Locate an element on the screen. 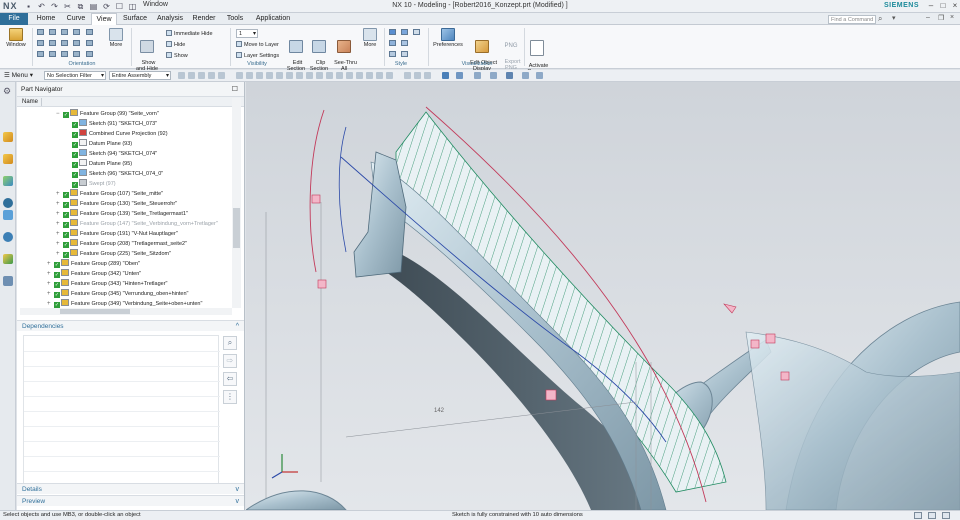 The image size is (960, 520). reuse-library-icon is located at coordinates (8, 203).